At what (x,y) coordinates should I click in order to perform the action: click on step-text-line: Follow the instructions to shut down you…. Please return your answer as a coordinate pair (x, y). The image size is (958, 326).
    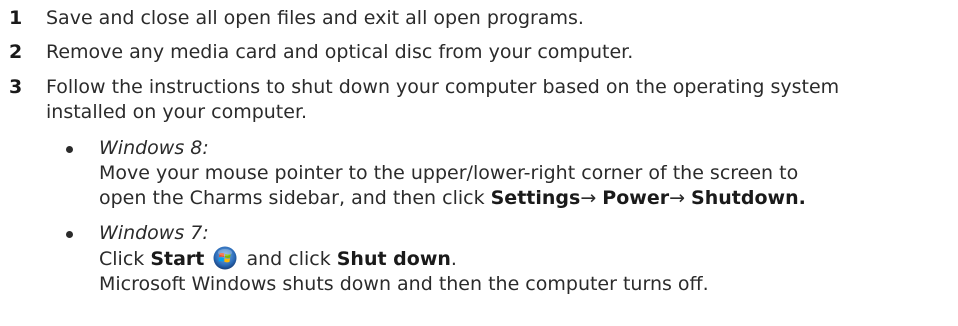
    Looking at the image, I should click on (443, 87).